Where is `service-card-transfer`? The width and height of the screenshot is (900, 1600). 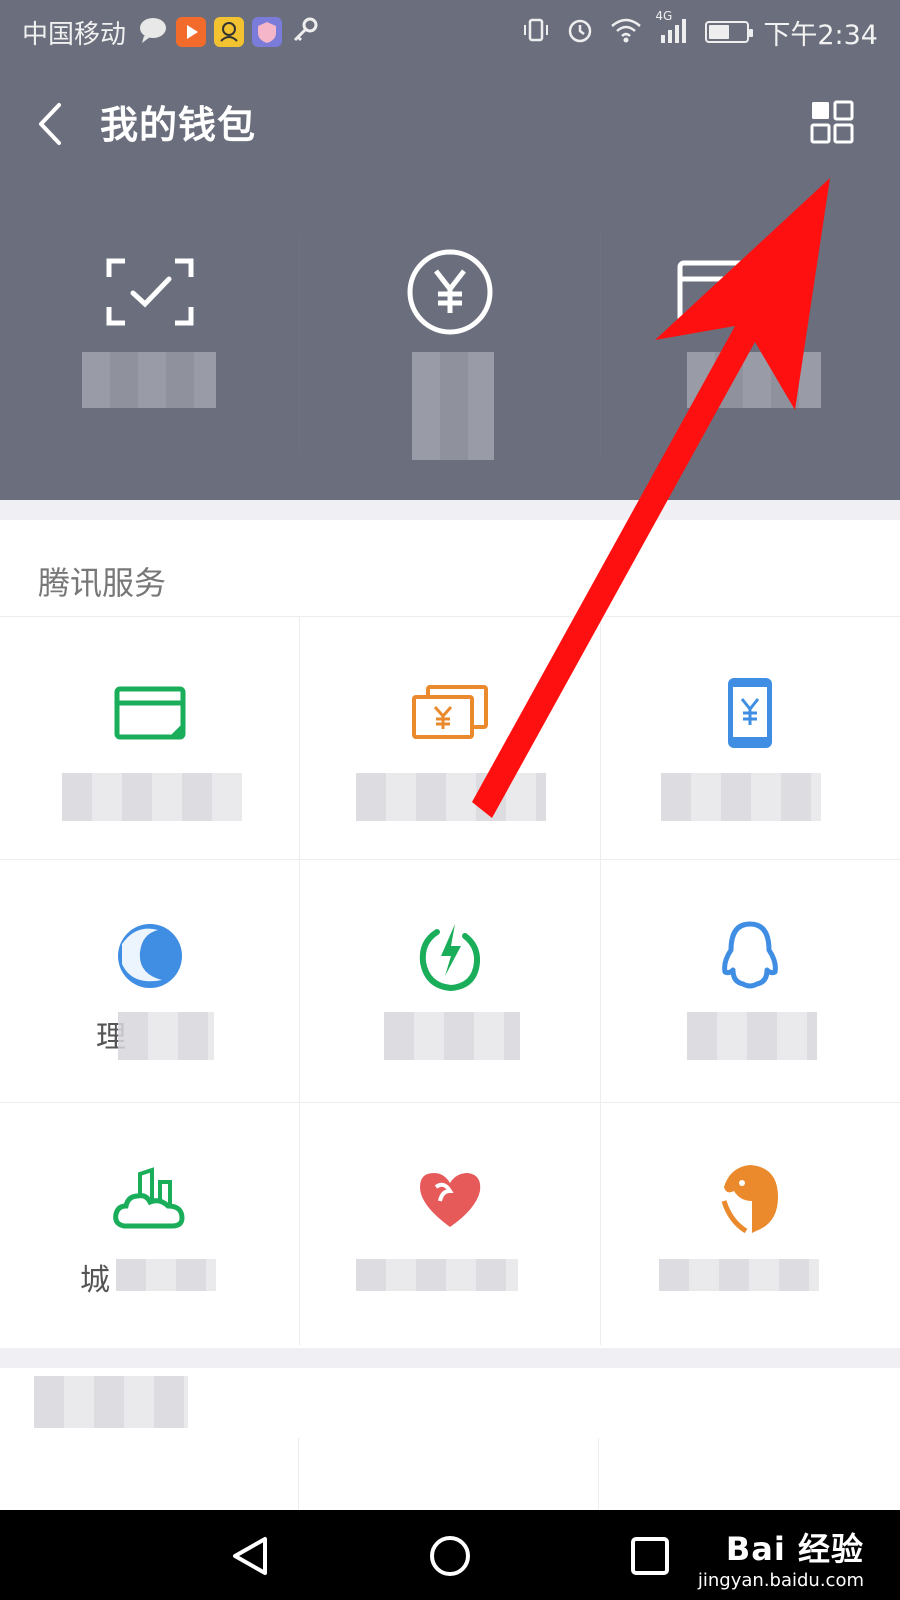
service-card-transfer is located at coordinates (149, 738).